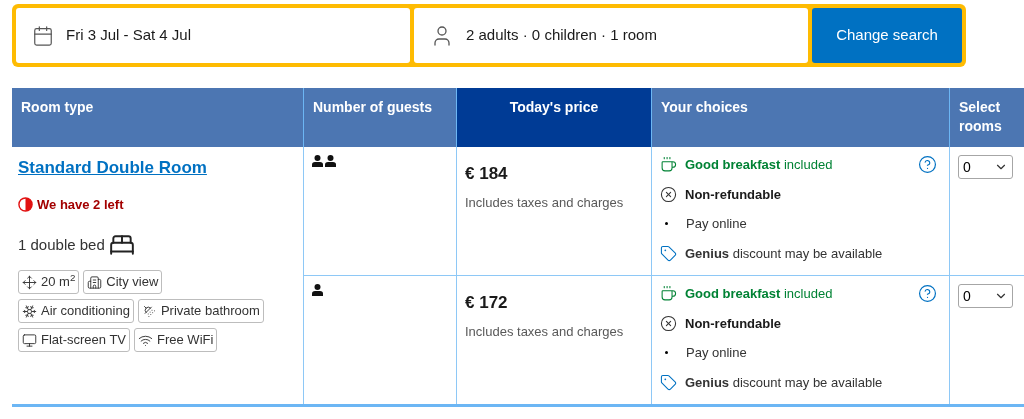  What do you see at coordinates (76, 311) in the screenshot?
I see `facility-tag: Air conditioning` at bounding box center [76, 311].